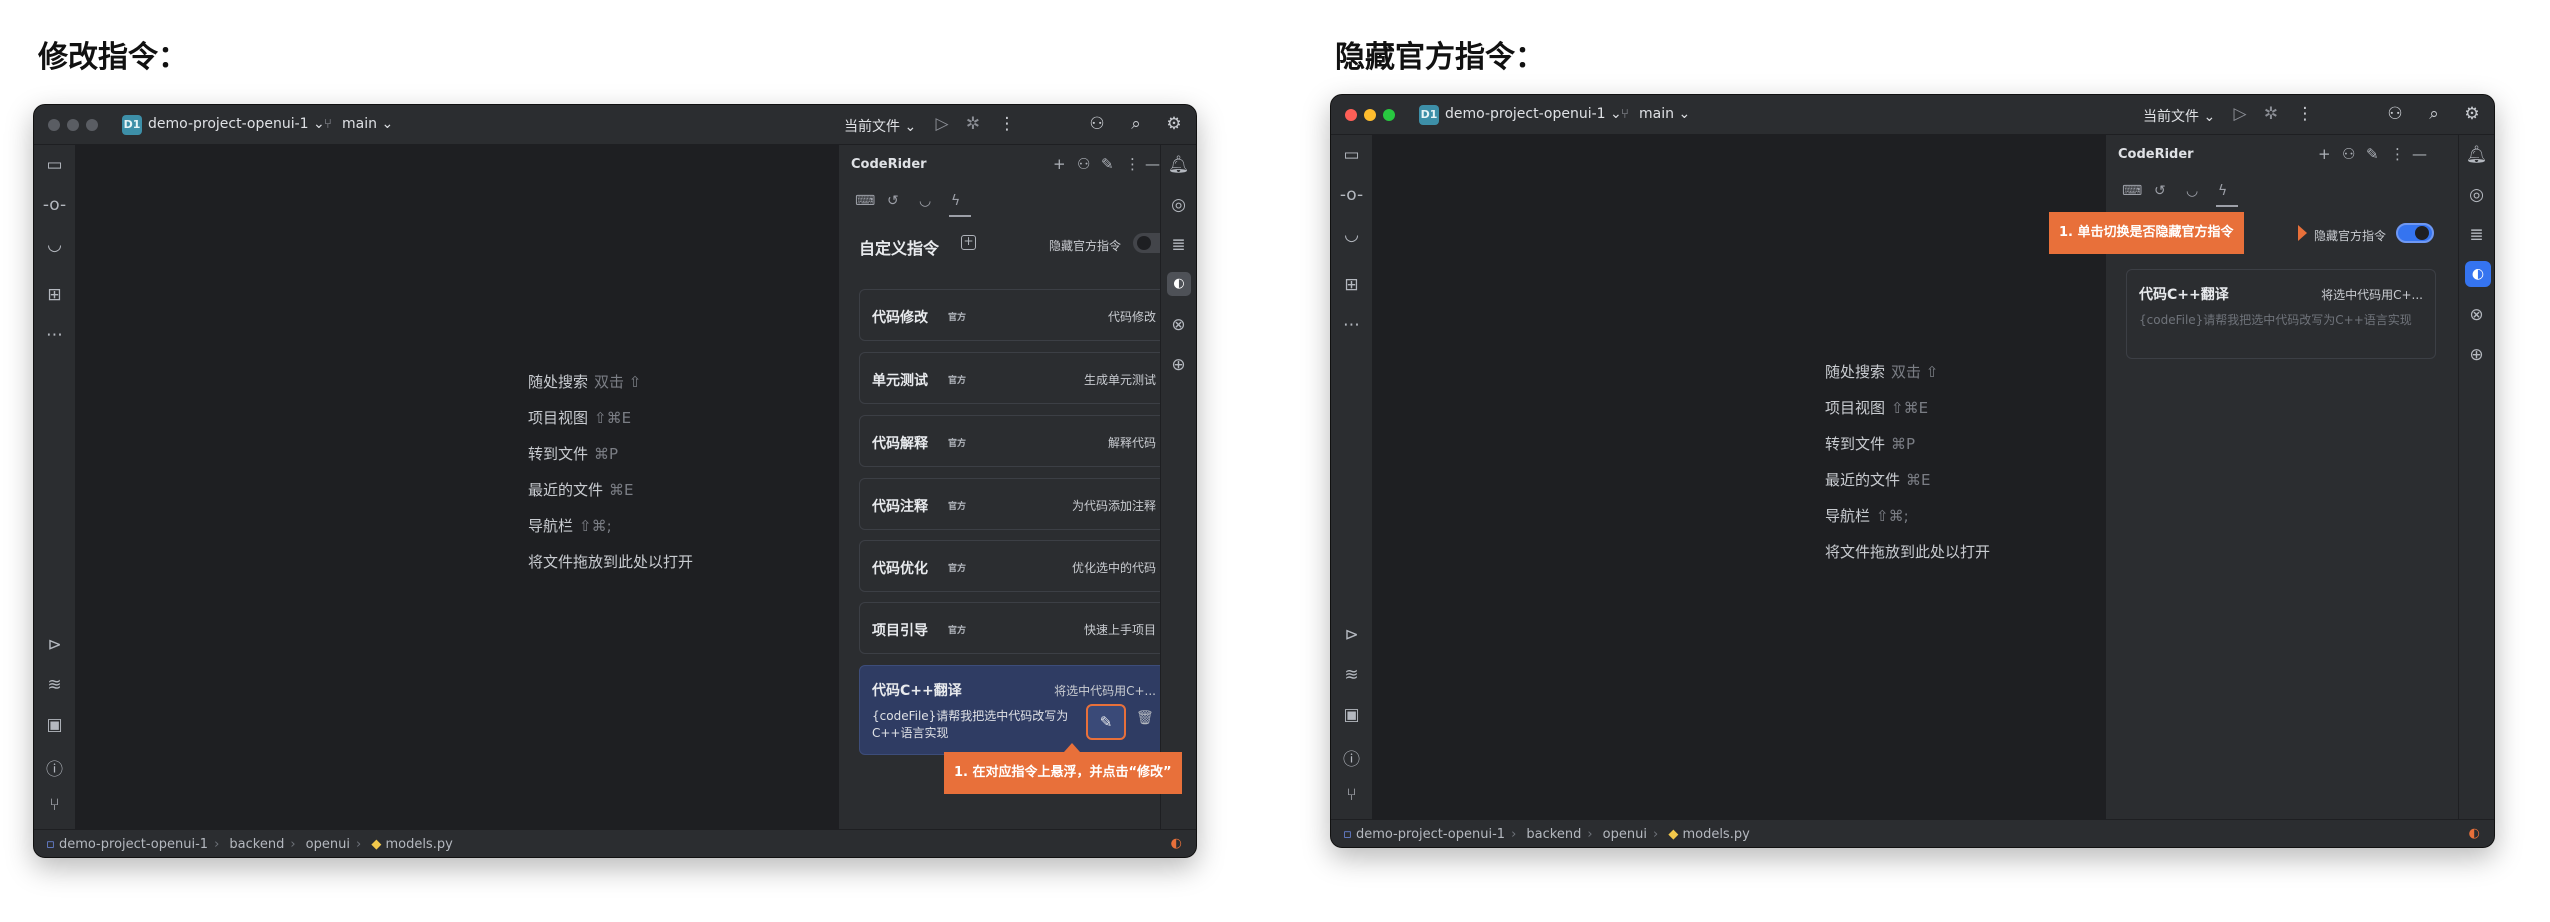  What do you see at coordinates (968, 242) in the screenshot?
I see `add-command-button: +` at bounding box center [968, 242].